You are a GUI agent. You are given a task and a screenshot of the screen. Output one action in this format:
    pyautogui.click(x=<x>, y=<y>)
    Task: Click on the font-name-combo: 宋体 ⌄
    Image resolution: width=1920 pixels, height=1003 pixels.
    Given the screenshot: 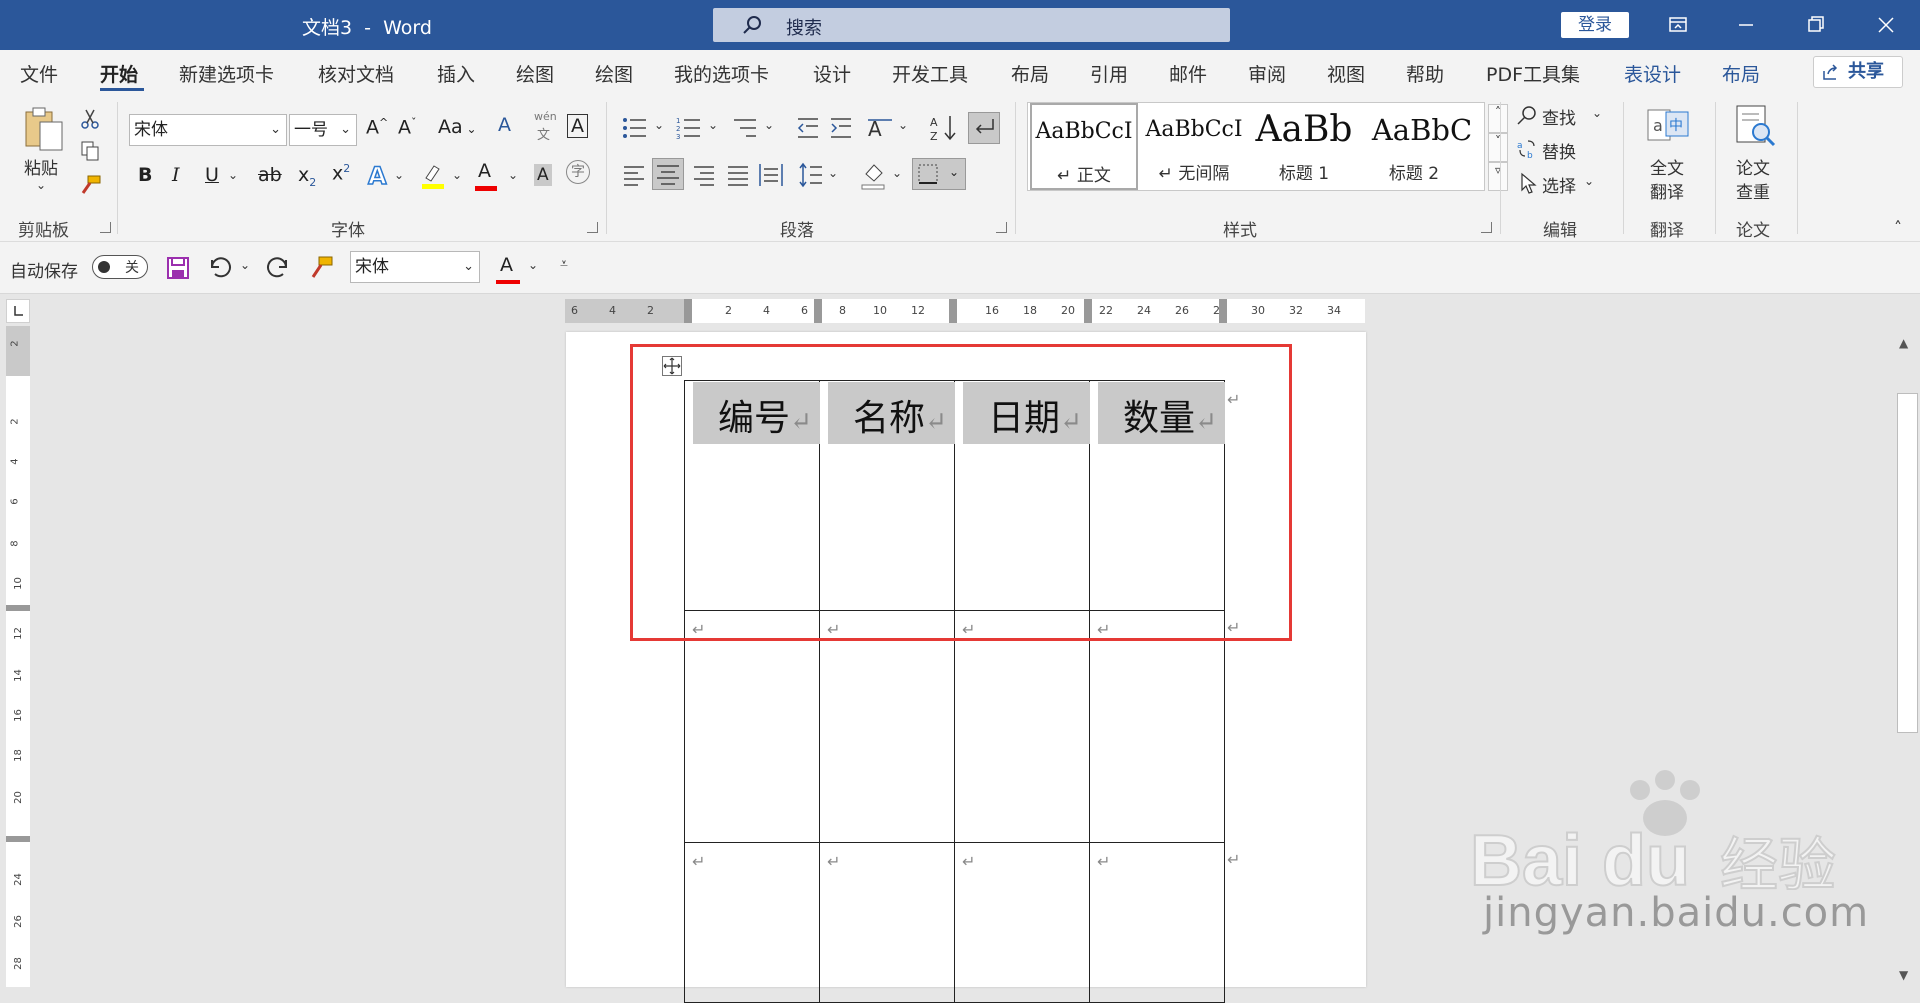 What is the action you would take?
    pyautogui.click(x=208, y=130)
    